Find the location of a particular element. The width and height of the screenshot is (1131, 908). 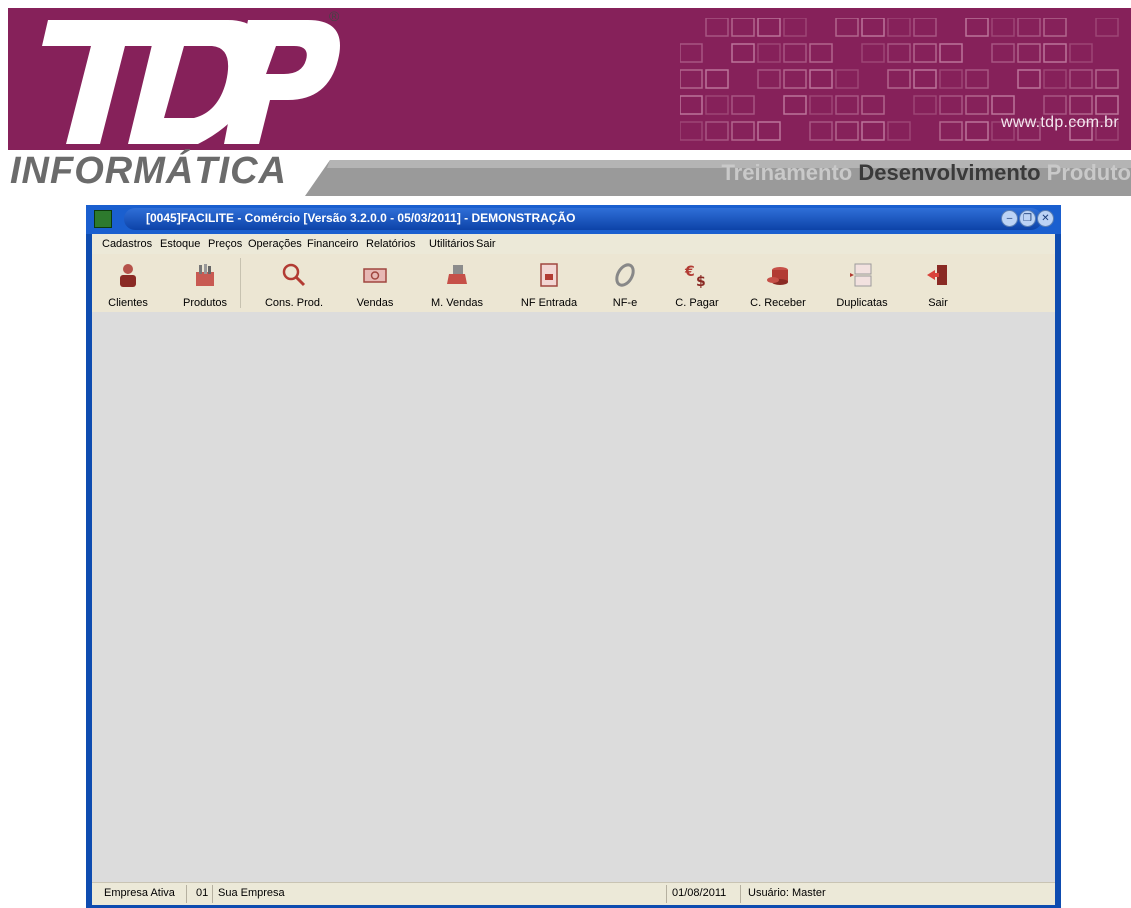

toolbar-label: C. Pagar is located at coordinates (697, 303).